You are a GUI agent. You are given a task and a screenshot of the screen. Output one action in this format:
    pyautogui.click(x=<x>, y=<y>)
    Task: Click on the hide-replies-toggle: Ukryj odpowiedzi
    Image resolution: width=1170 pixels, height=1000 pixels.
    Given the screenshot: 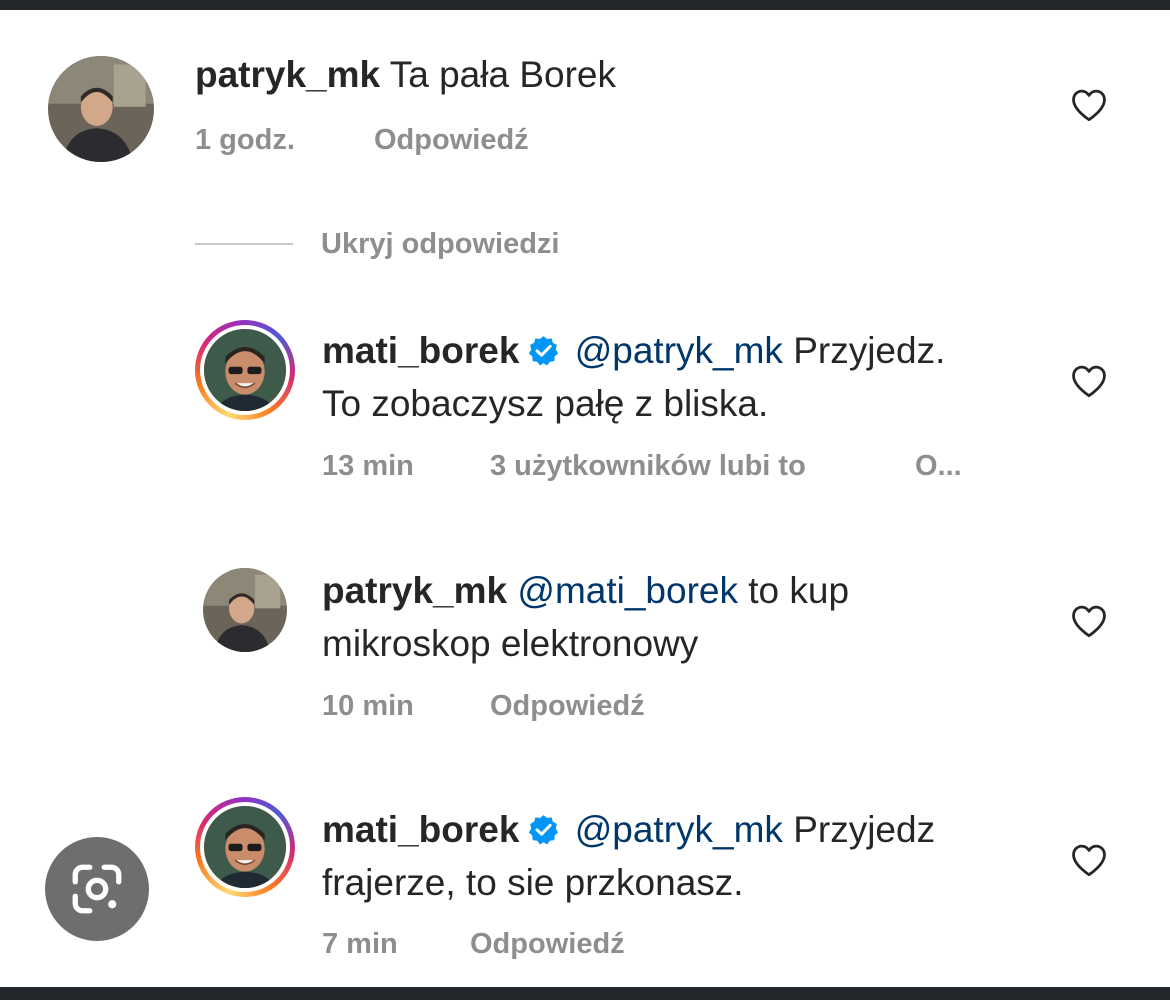 What is the action you would take?
    pyautogui.click(x=377, y=244)
    